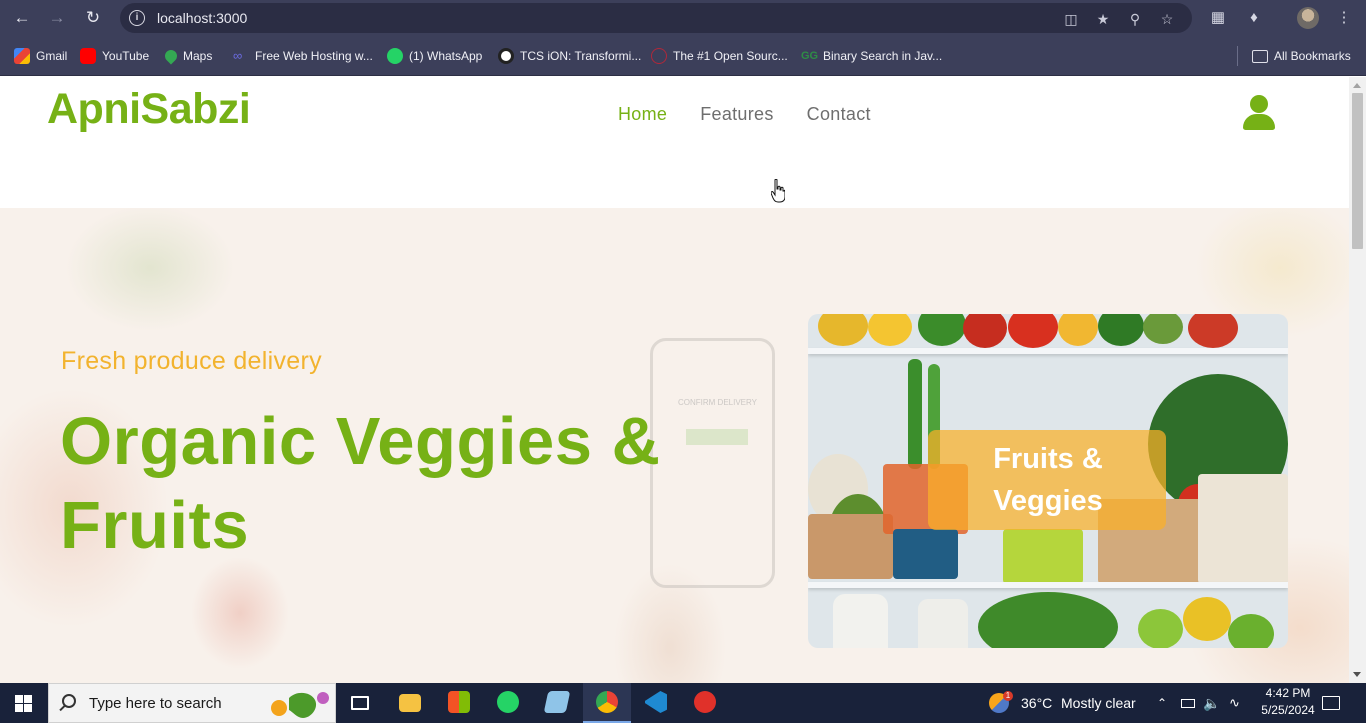 The width and height of the screenshot is (1366, 728). What do you see at coordinates (1036, 703) in the screenshot?
I see `weather-temperature: 36°C` at bounding box center [1036, 703].